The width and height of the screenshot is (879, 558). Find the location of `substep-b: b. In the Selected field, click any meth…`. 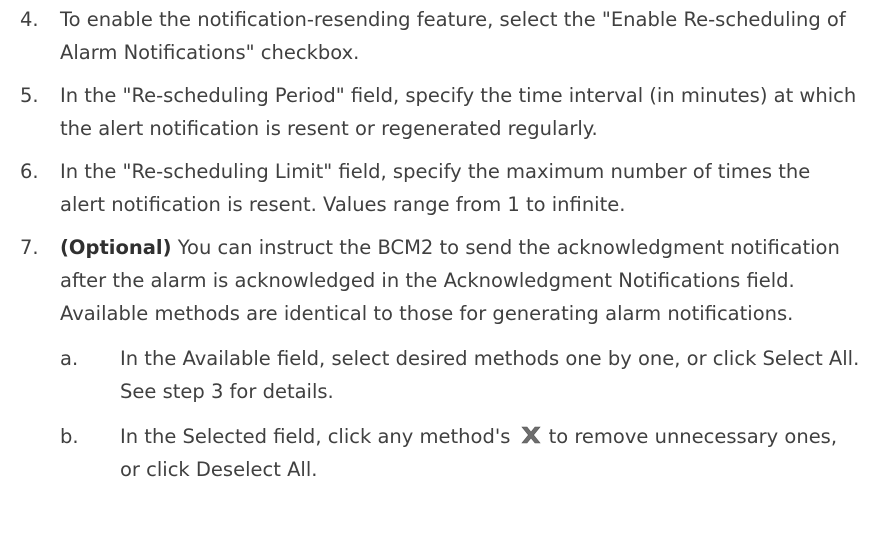

substep-b: b. In the Selected field, click any meth… is located at coordinates (469, 453).